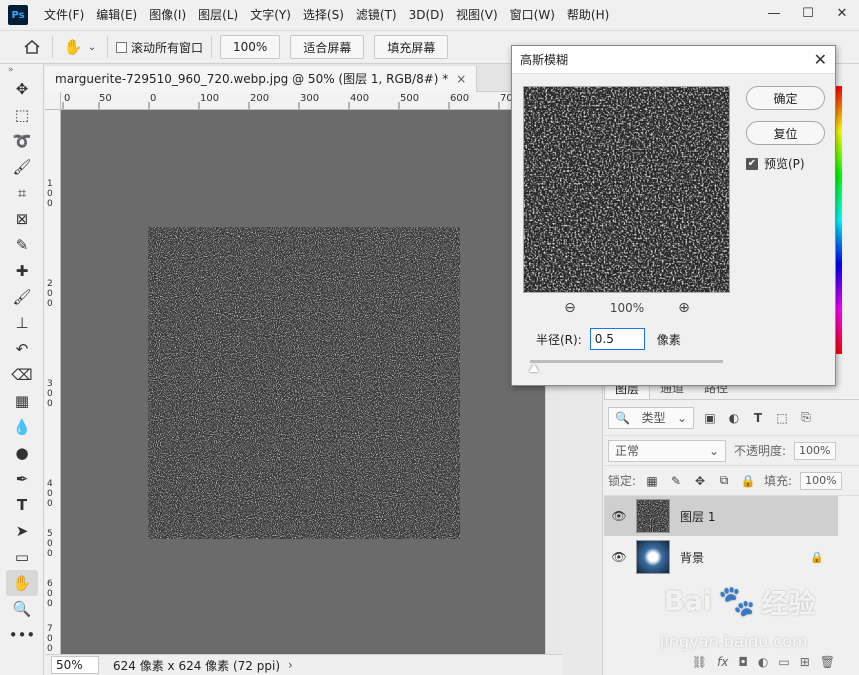 This screenshot has width=859, height=675. I want to click on checkmark-icon: ✔, so click(752, 163).